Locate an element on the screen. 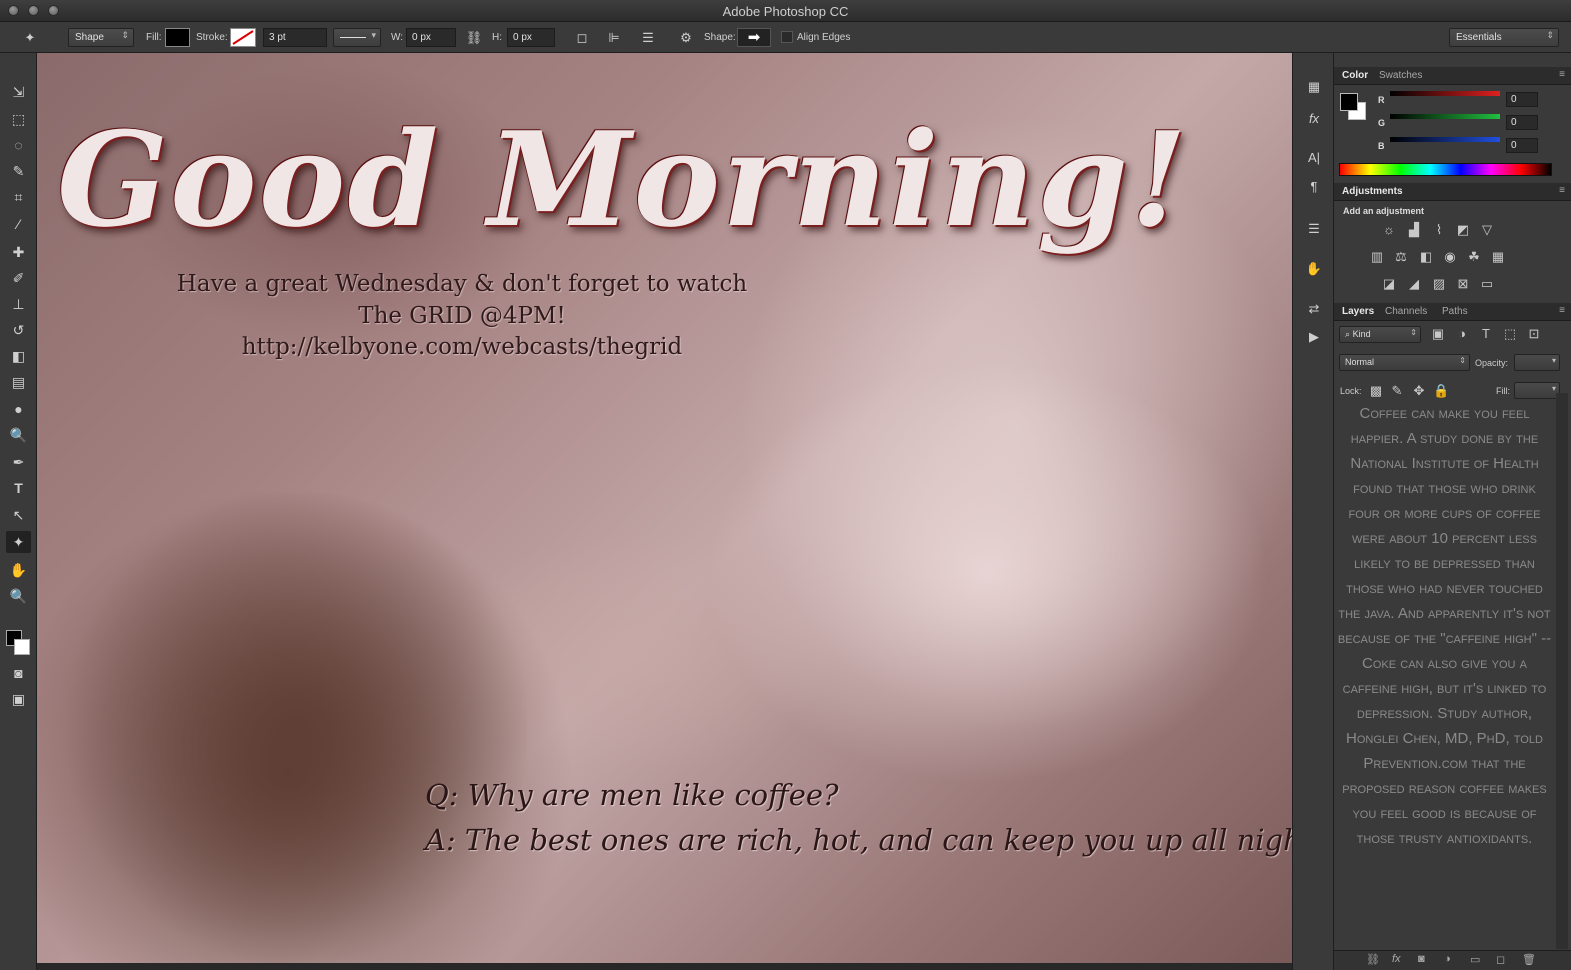 This screenshot has height=970, width=1571. layers-menu-icon: ≡ is located at coordinates (1562, 310).